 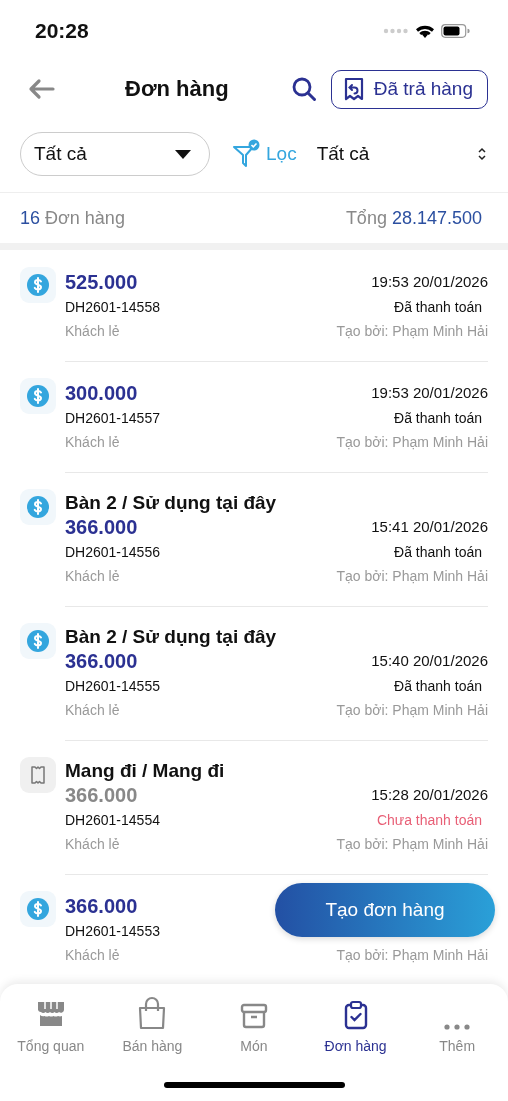 What do you see at coordinates (101, 393) in the screenshot?
I see `order-amount: 300.000` at bounding box center [101, 393].